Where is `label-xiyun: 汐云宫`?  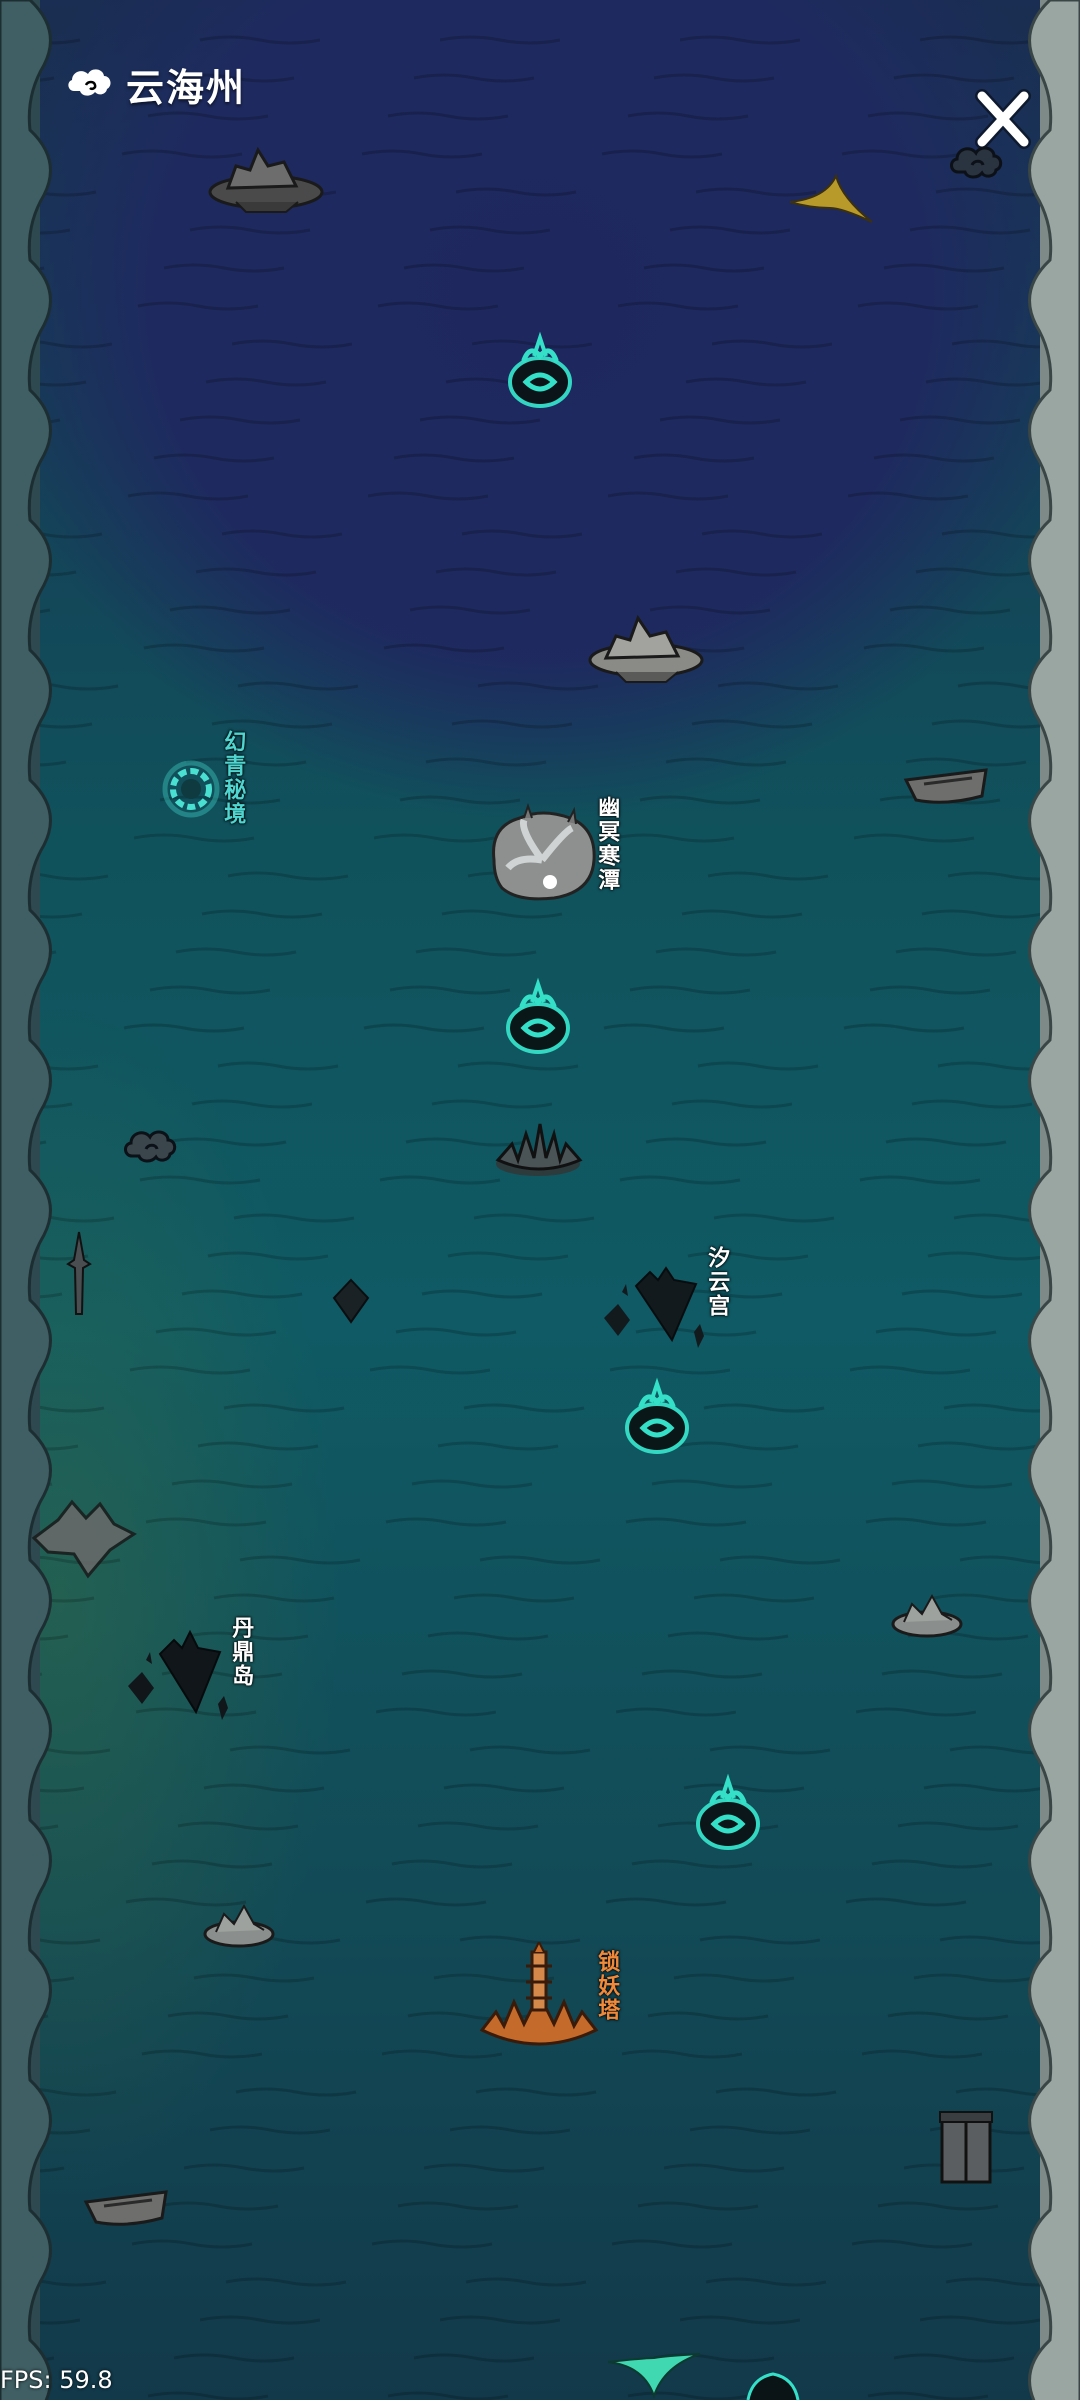 label-xiyun: 汐云宫 is located at coordinates (716, 1282).